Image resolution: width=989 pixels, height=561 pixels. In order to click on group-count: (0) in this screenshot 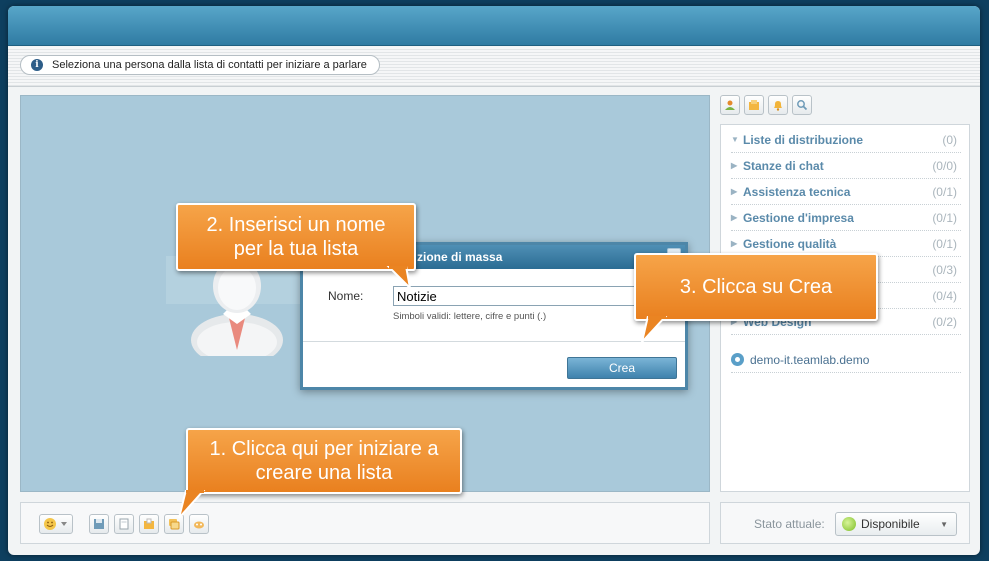, I will do `click(949, 139)`.